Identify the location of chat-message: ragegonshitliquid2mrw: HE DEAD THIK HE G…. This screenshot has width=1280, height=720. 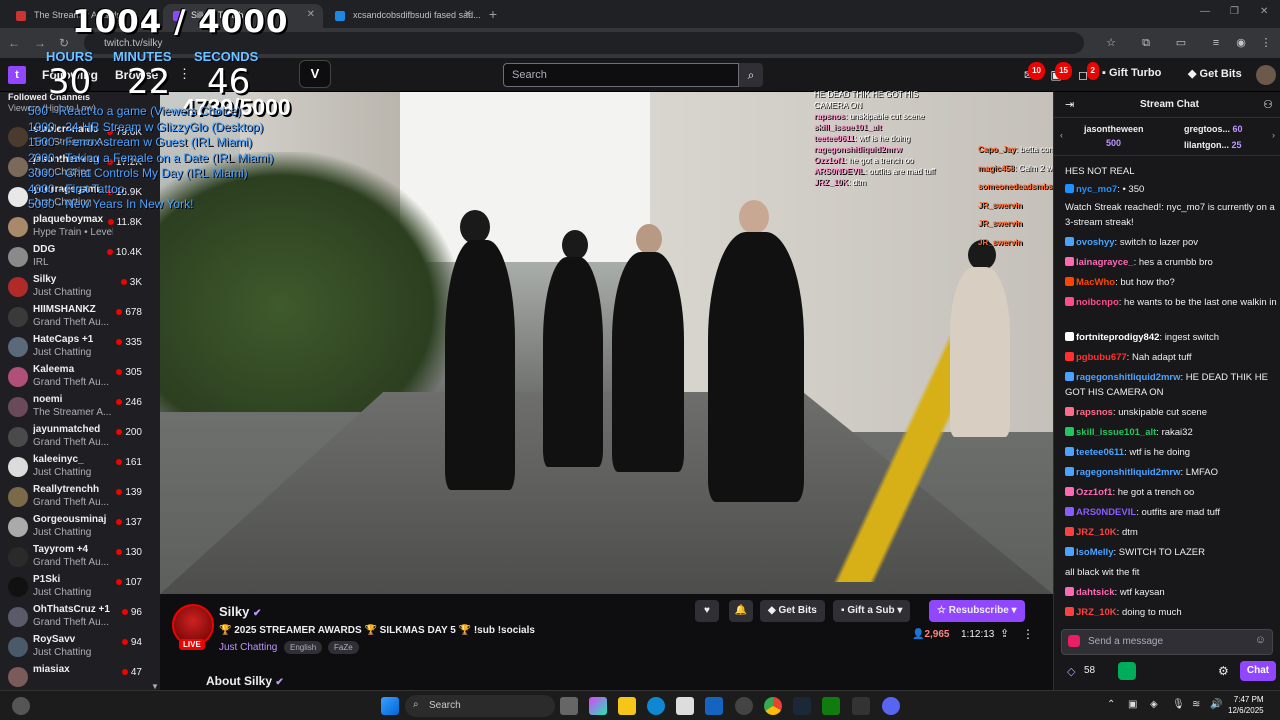
(1171, 385).